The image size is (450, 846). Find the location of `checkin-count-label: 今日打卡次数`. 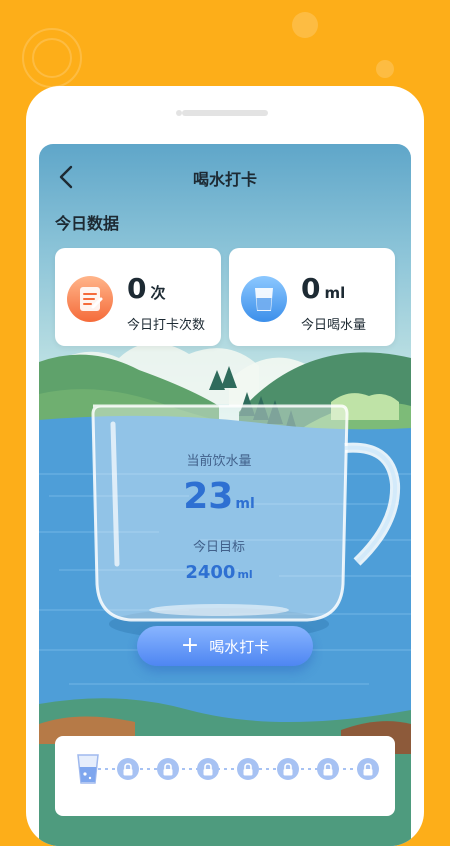

checkin-count-label: 今日打卡次数 is located at coordinates (166, 325).